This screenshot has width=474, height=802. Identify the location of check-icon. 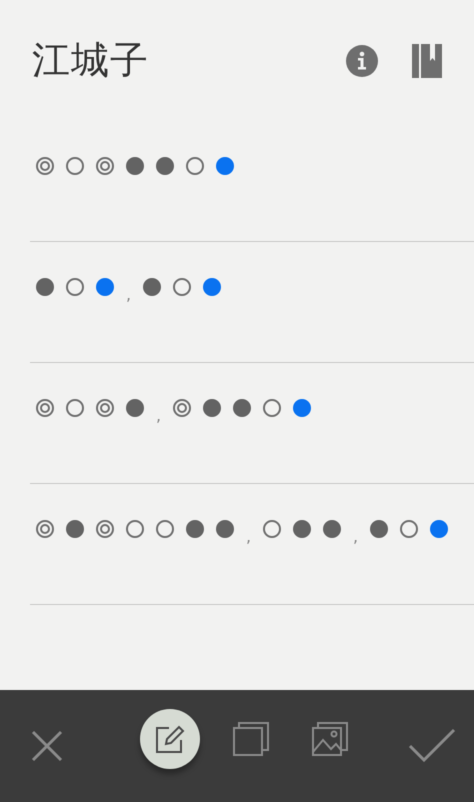
(432, 746).